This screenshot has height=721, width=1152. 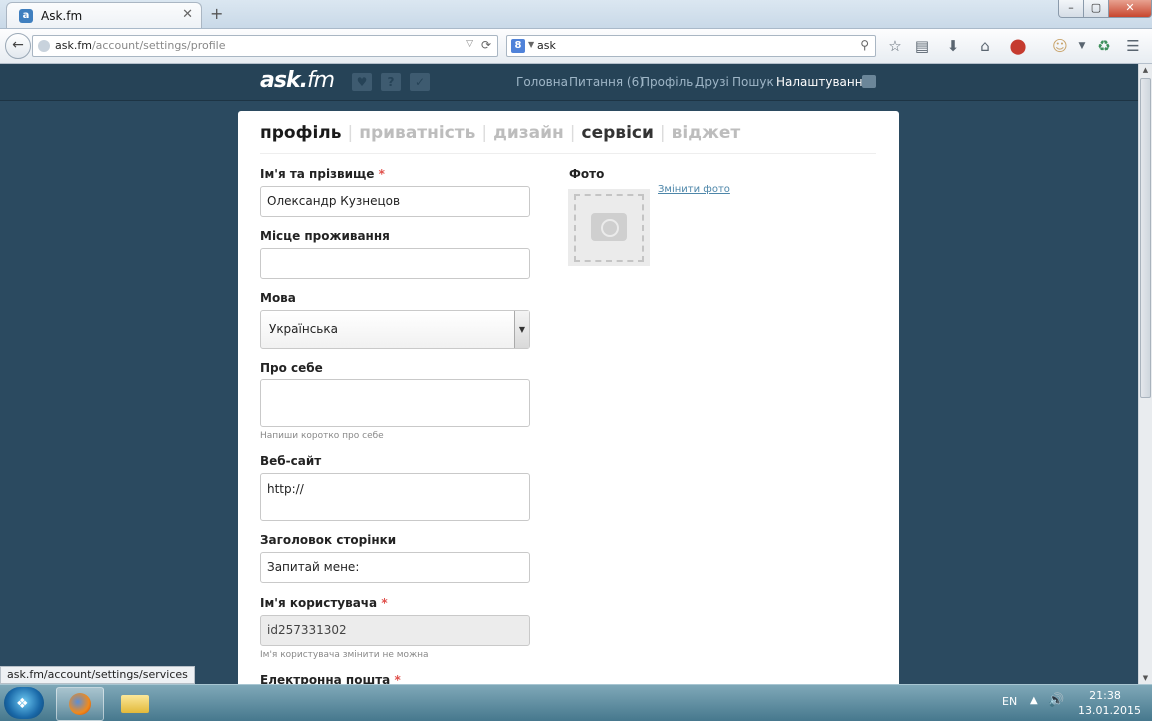 I want to click on notifications-icon: ✓, so click(x=420, y=82).